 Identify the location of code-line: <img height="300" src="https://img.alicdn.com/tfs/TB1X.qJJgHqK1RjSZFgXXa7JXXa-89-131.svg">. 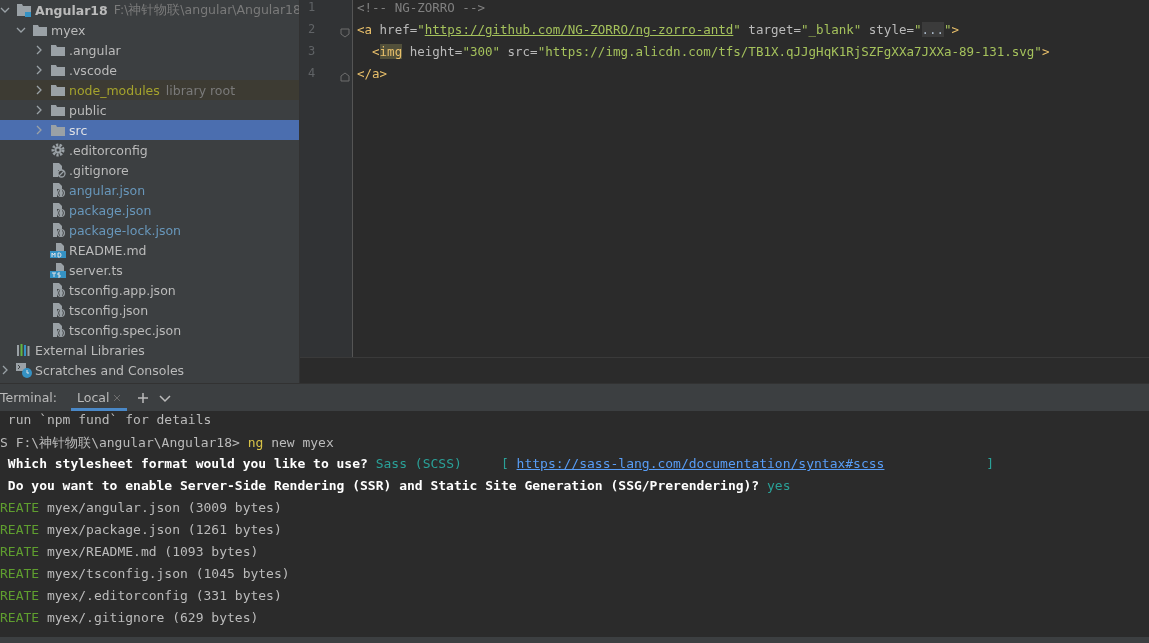
(711, 52).